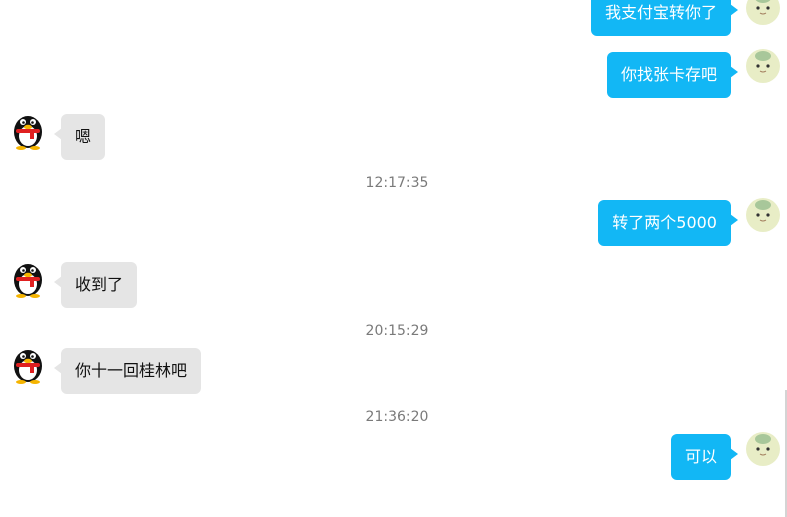 The width and height of the screenshot is (787, 517). What do you see at coordinates (393, 285) in the screenshot?
I see `message-row-incoming: 收到了` at bounding box center [393, 285].